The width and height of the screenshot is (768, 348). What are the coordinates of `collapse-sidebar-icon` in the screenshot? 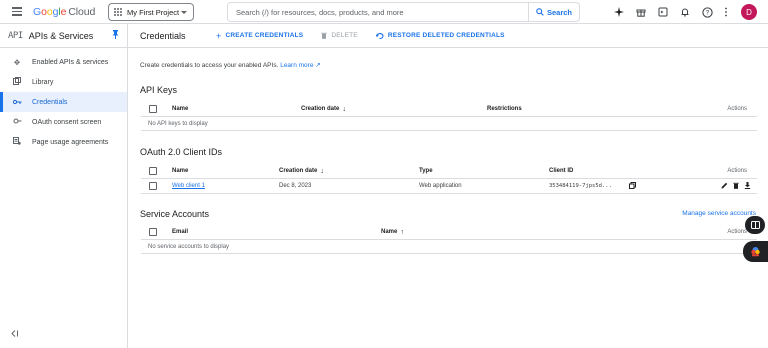 It's located at (15, 334).